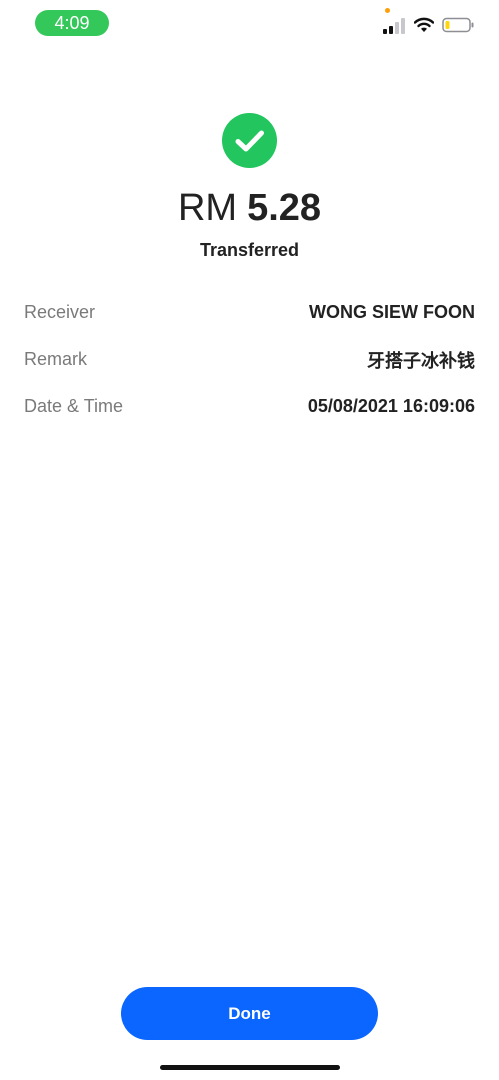  I want to click on done-button: Done, so click(249, 1013).